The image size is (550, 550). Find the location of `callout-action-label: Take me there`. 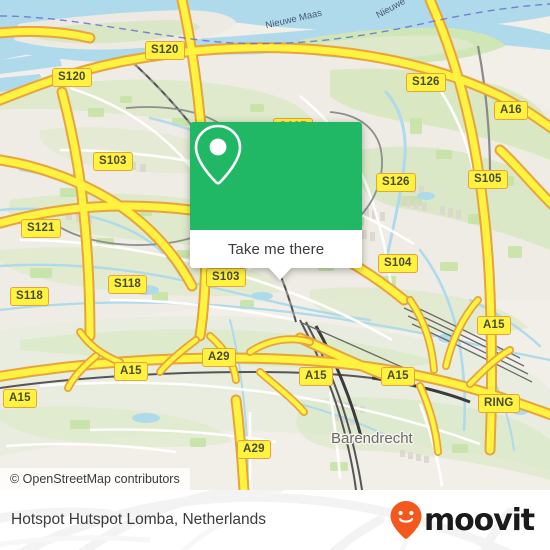

callout-action-label: Take me there is located at coordinates (276, 249).